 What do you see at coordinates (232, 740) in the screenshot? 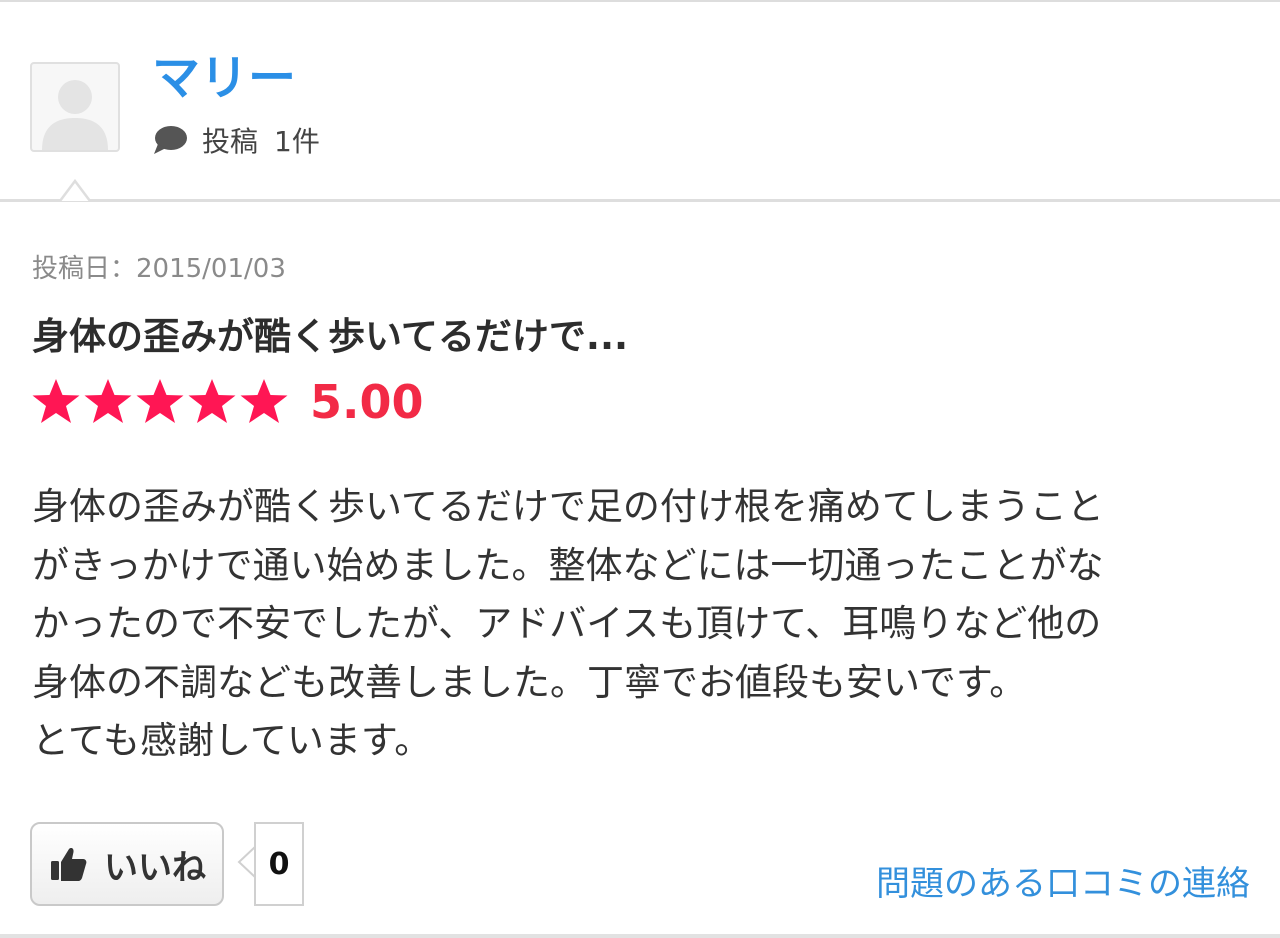
I see `review-body-line: とても感謝しています。` at bounding box center [232, 740].